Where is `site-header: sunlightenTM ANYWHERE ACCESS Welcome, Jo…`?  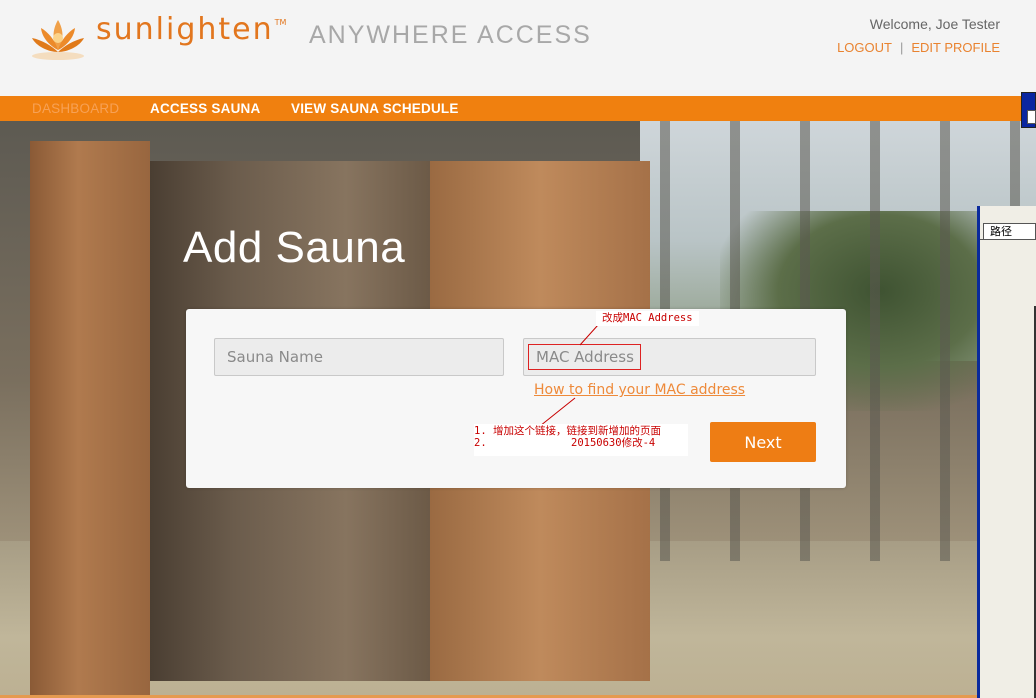
site-header: sunlightenTM ANYWHERE ACCESS Welcome, Jo… is located at coordinates (518, 48).